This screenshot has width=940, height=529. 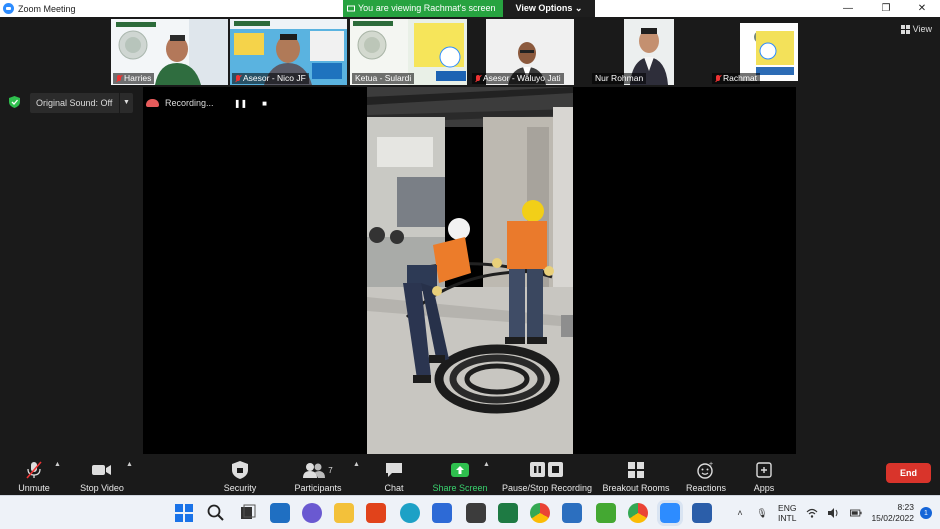 I want to click on language-indicator: ENG INTL, so click(x=787, y=513).